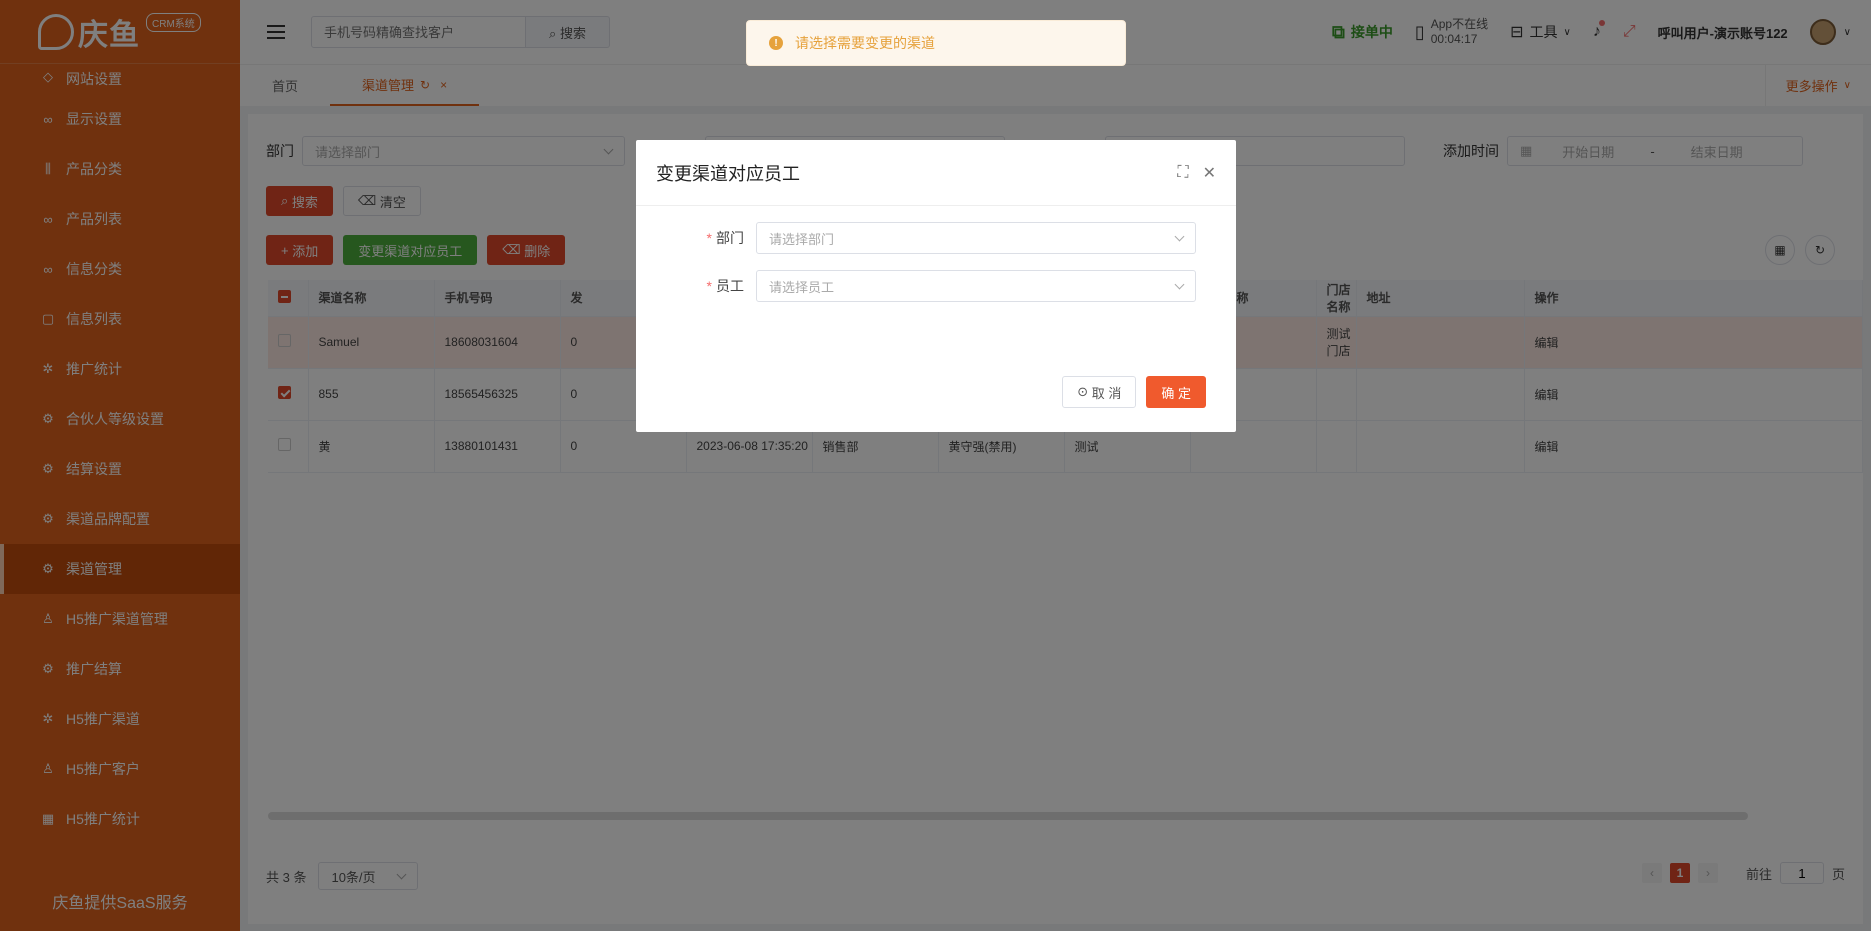 The width and height of the screenshot is (1871, 931). I want to click on cancel-button: ⊙ 取 消, so click(1099, 392).